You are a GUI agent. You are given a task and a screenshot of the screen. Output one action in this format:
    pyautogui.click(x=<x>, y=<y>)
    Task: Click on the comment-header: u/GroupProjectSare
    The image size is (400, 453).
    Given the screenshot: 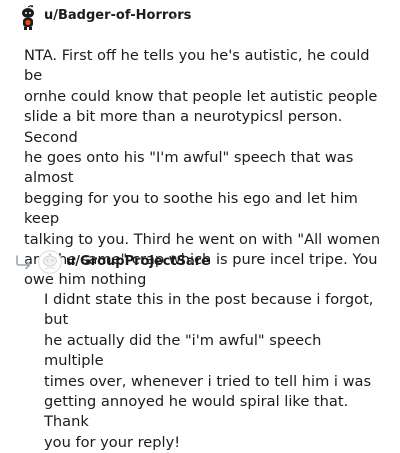 What is the action you would take?
    pyautogui.click(x=200, y=263)
    